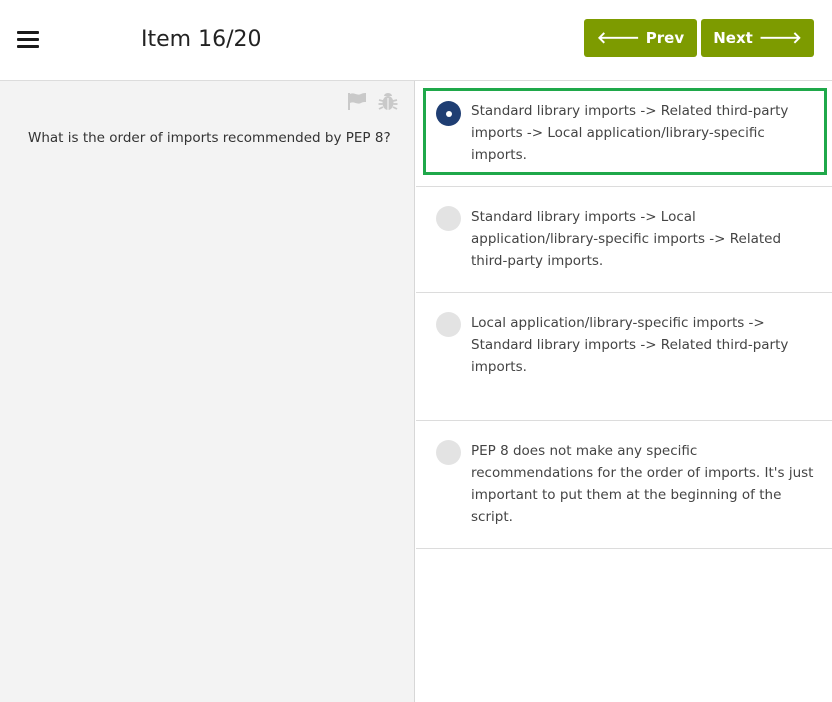 This screenshot has width=832, height=702. What do you see at coordinates (28, 40) in the screenshot?
I see `hamburger-menu-icon` at bounding box center [28, 40].